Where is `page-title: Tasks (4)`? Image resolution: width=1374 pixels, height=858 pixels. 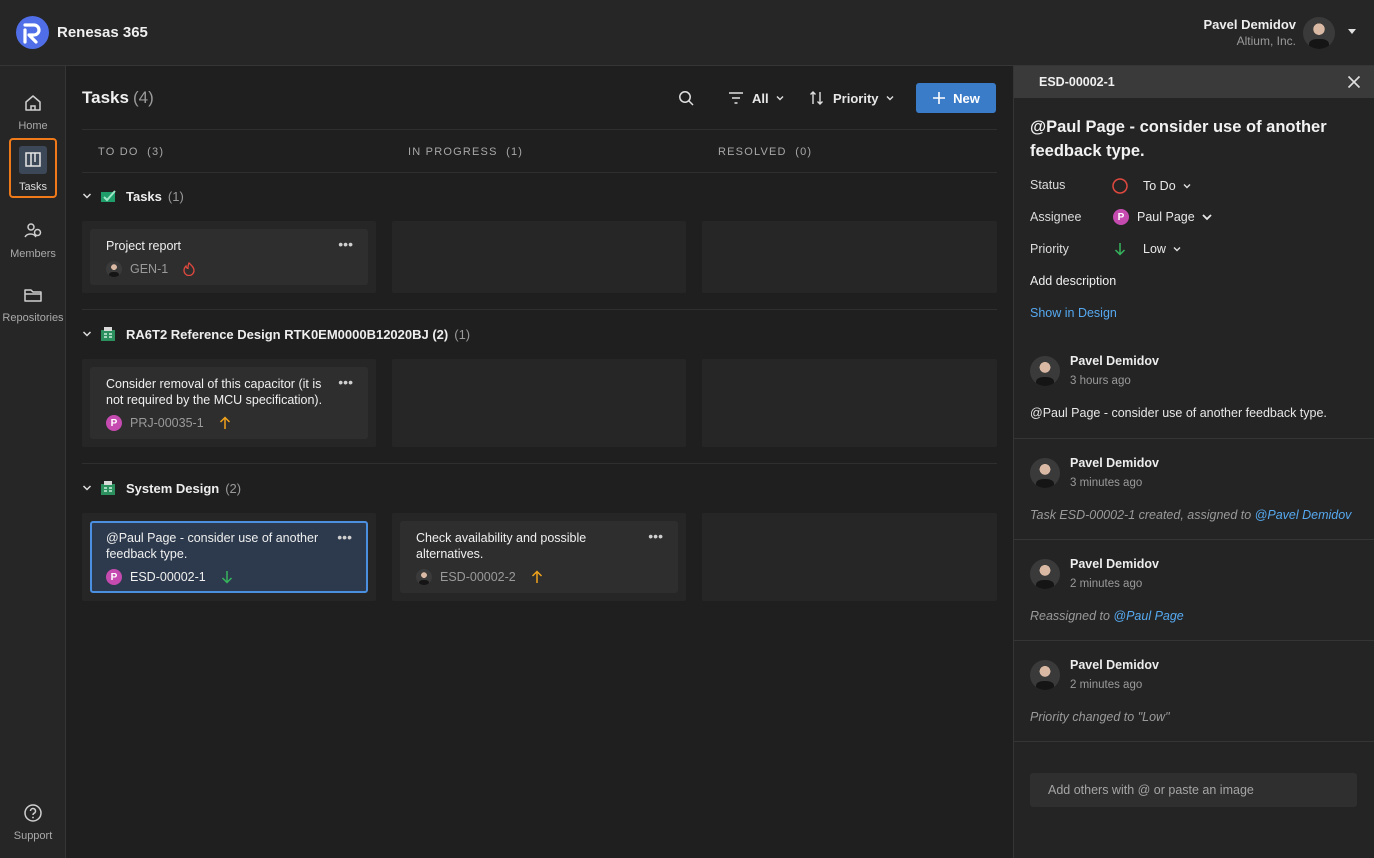
page-title: Tasks (4) is located at coordinates (118, 98).